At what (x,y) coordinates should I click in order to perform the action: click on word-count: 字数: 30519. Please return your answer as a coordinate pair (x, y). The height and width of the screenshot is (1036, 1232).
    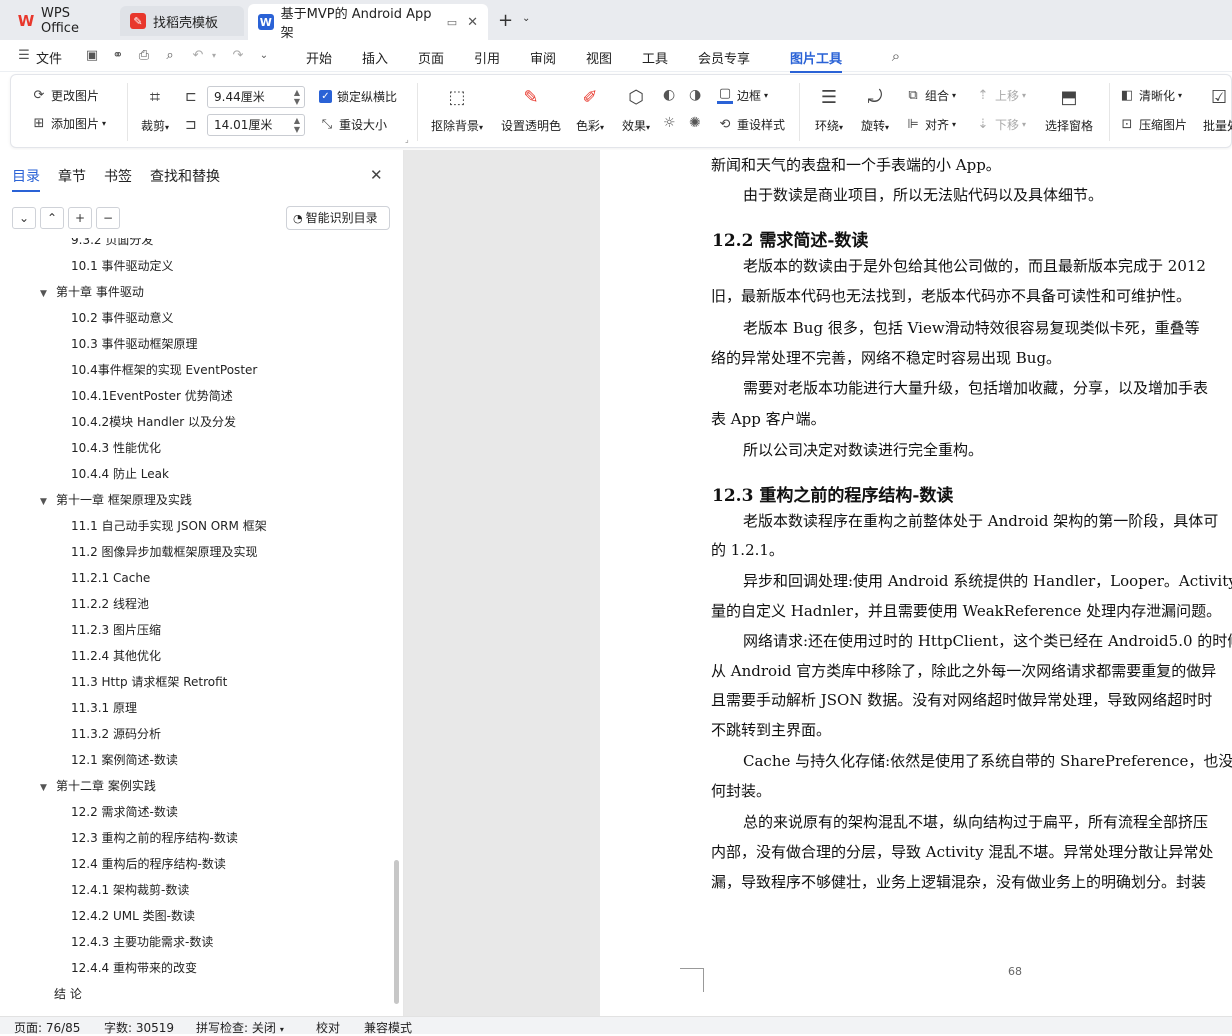
    Looking at the image, I should click on (139, 1027).